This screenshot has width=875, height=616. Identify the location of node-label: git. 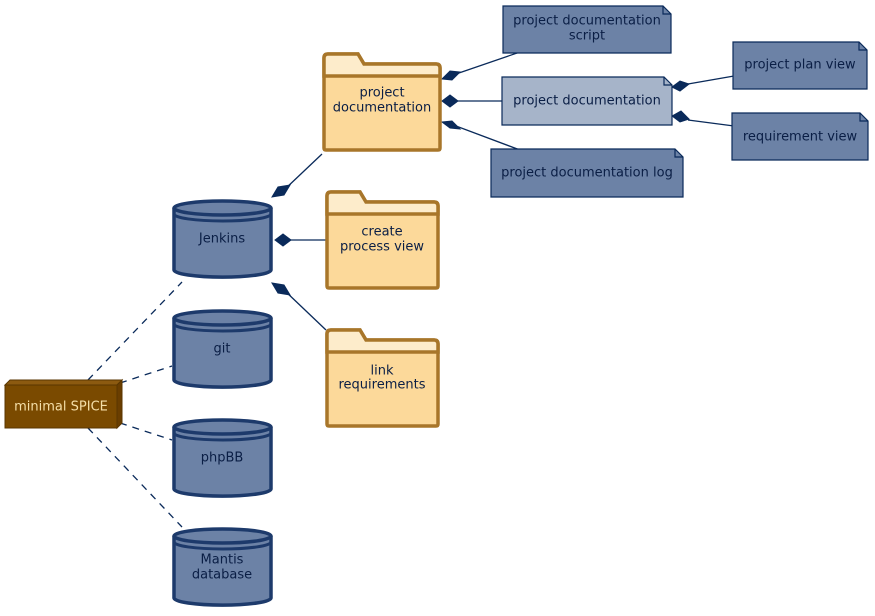
(222, 349).